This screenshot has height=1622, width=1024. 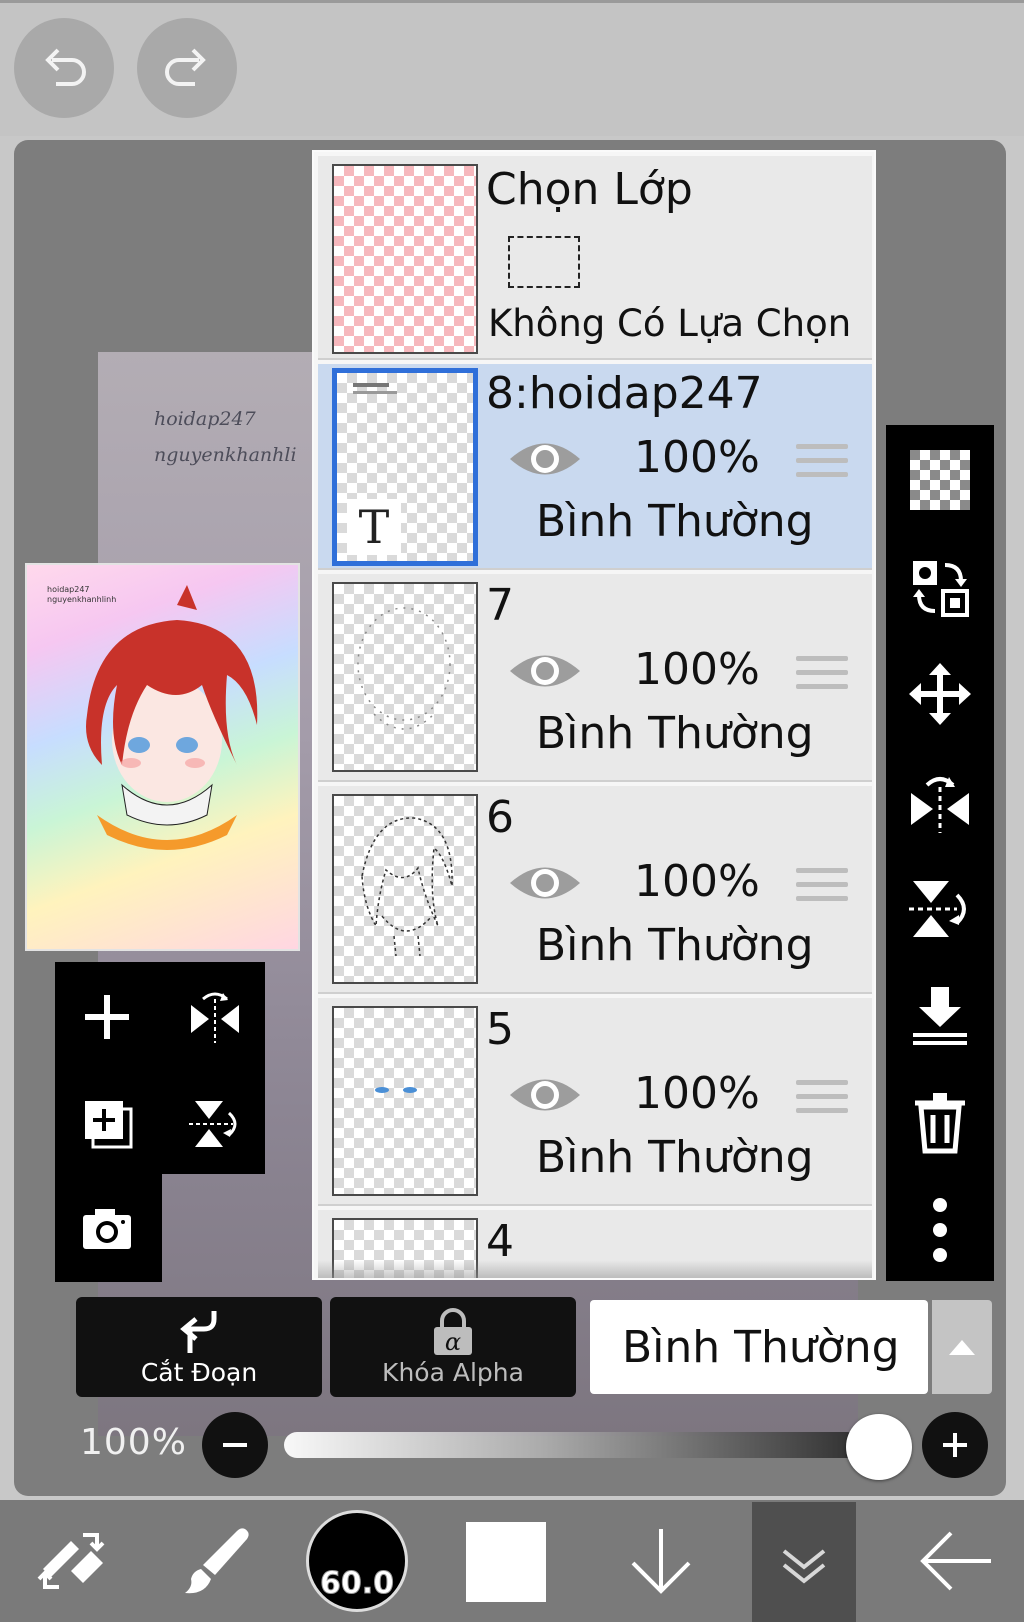 I want to click on top-bar, so click(x=512, y=68).